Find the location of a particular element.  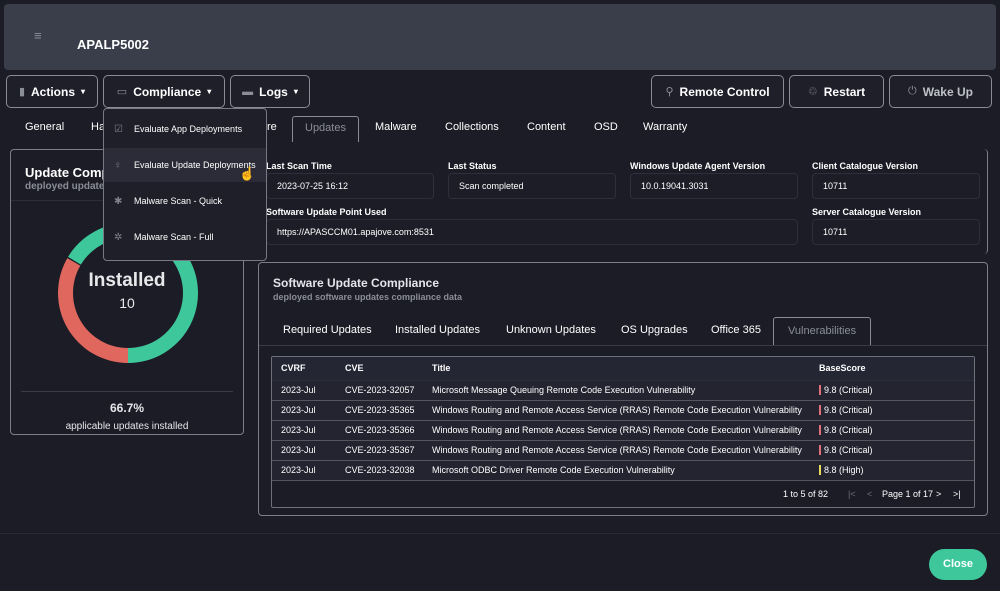

tab-software: re is located at coordinates (272, 129).